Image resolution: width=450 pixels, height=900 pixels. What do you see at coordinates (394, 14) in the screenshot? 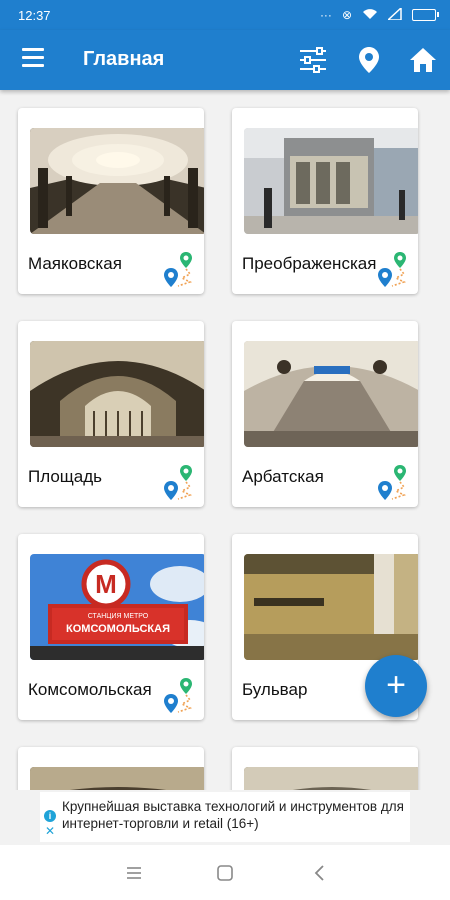
I see `signal-icon` at bounding box center [394, 14].